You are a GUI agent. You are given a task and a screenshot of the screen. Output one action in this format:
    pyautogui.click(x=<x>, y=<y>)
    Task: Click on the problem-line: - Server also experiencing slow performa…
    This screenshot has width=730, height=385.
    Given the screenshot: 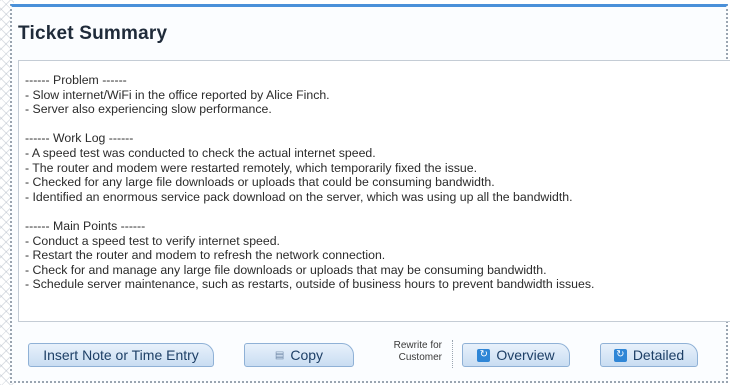 What is the action you would take?
    pyautogui.click(x=148, y=109)
    